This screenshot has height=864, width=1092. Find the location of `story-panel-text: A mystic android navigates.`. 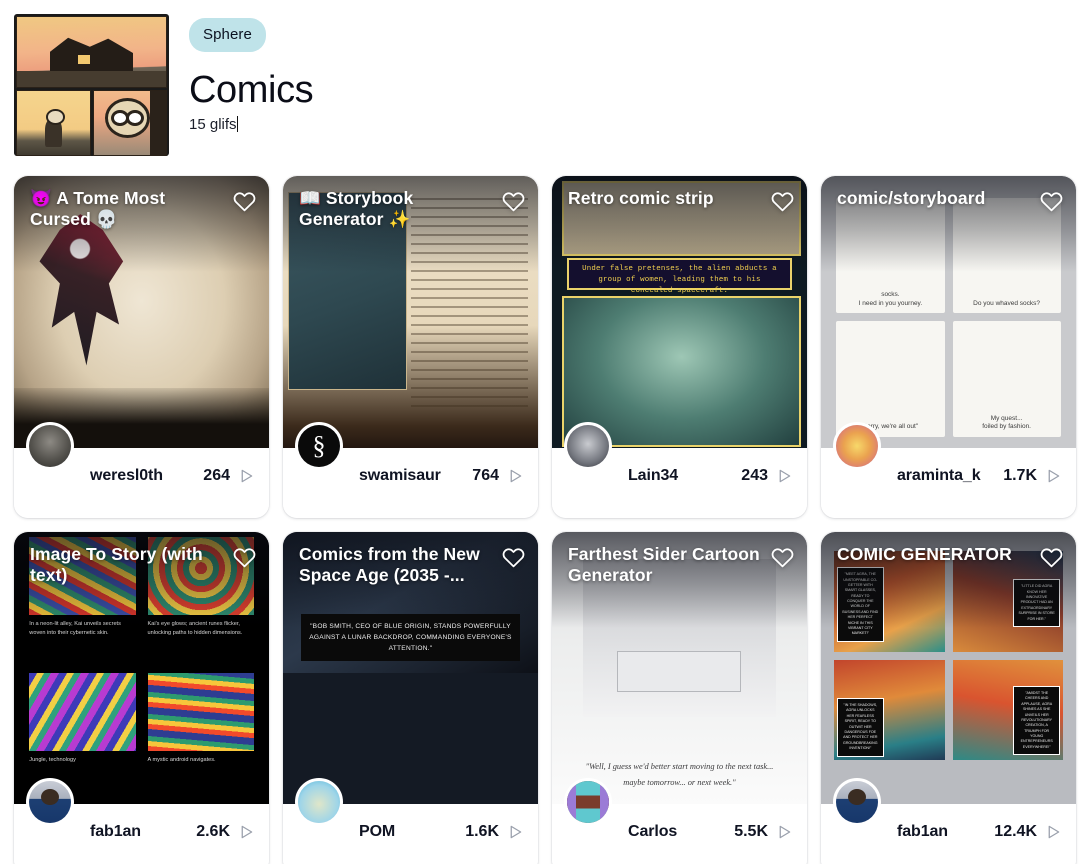

story-panel-text: A mystic android navigates. is located at coordinates (181, 759).